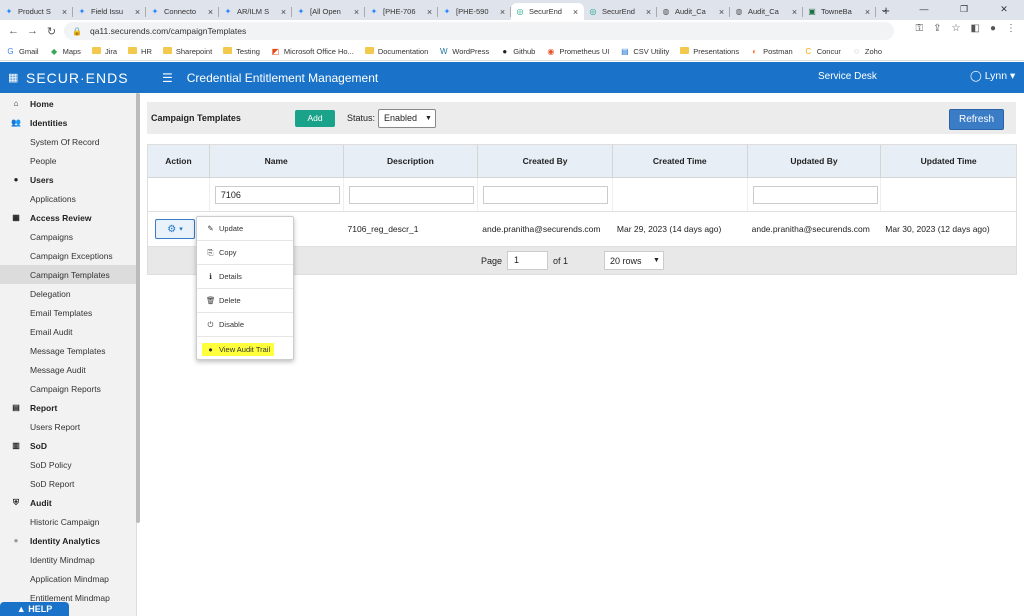 The width and height of the screenshot is (1024, 616). I want to click on bookmark-postman: ◐ Postman, so click(771, 51).